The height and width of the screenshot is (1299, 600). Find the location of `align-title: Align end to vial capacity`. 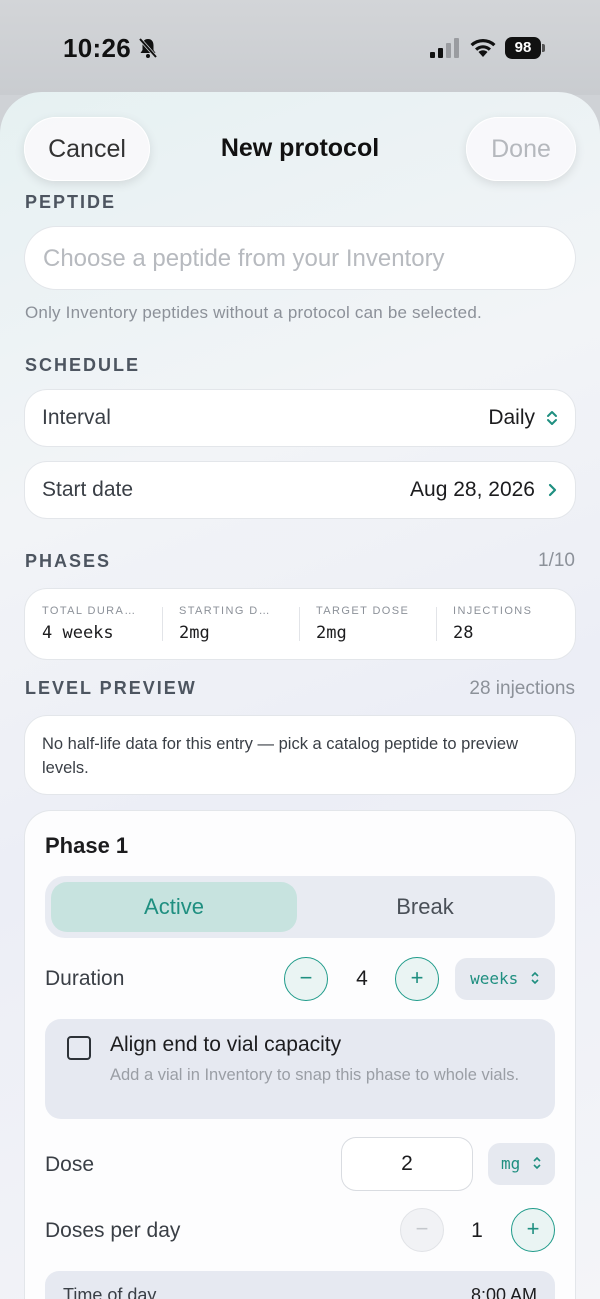

align-title: Align end to vial capacity is located at coordinates (226, 1044).